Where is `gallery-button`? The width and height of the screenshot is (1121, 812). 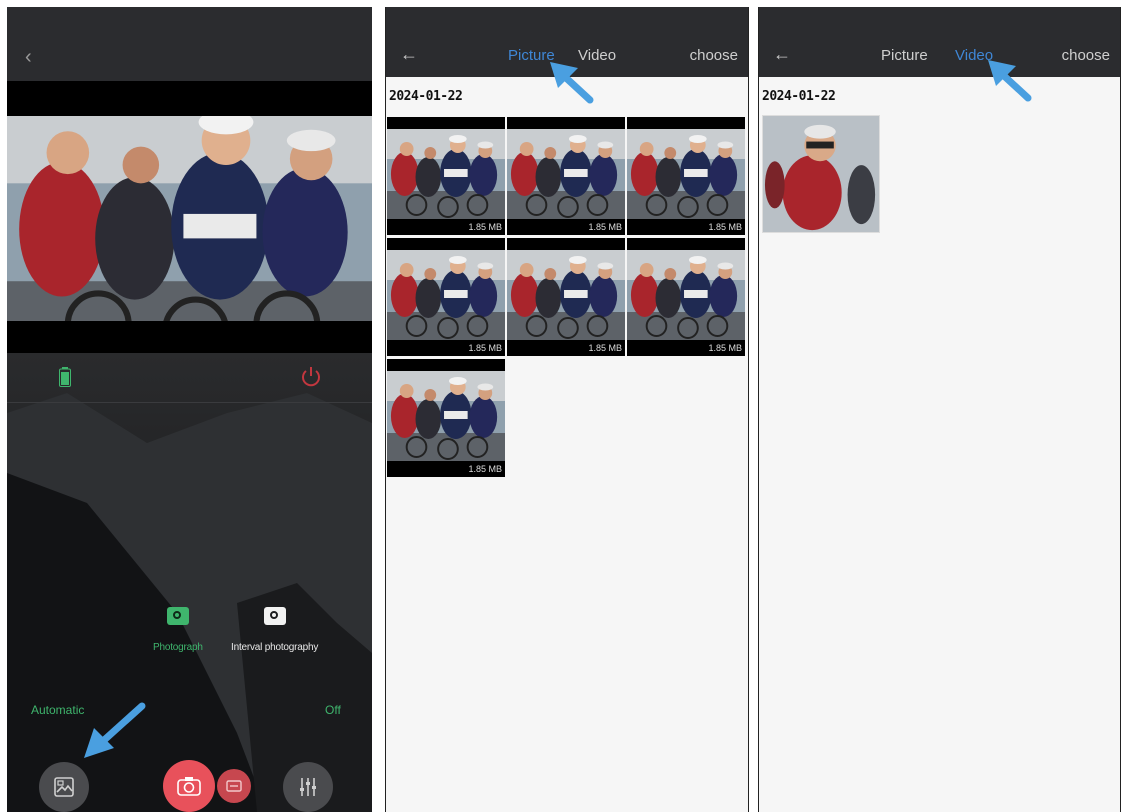 gallery-button is located at coordinates (64, 787).